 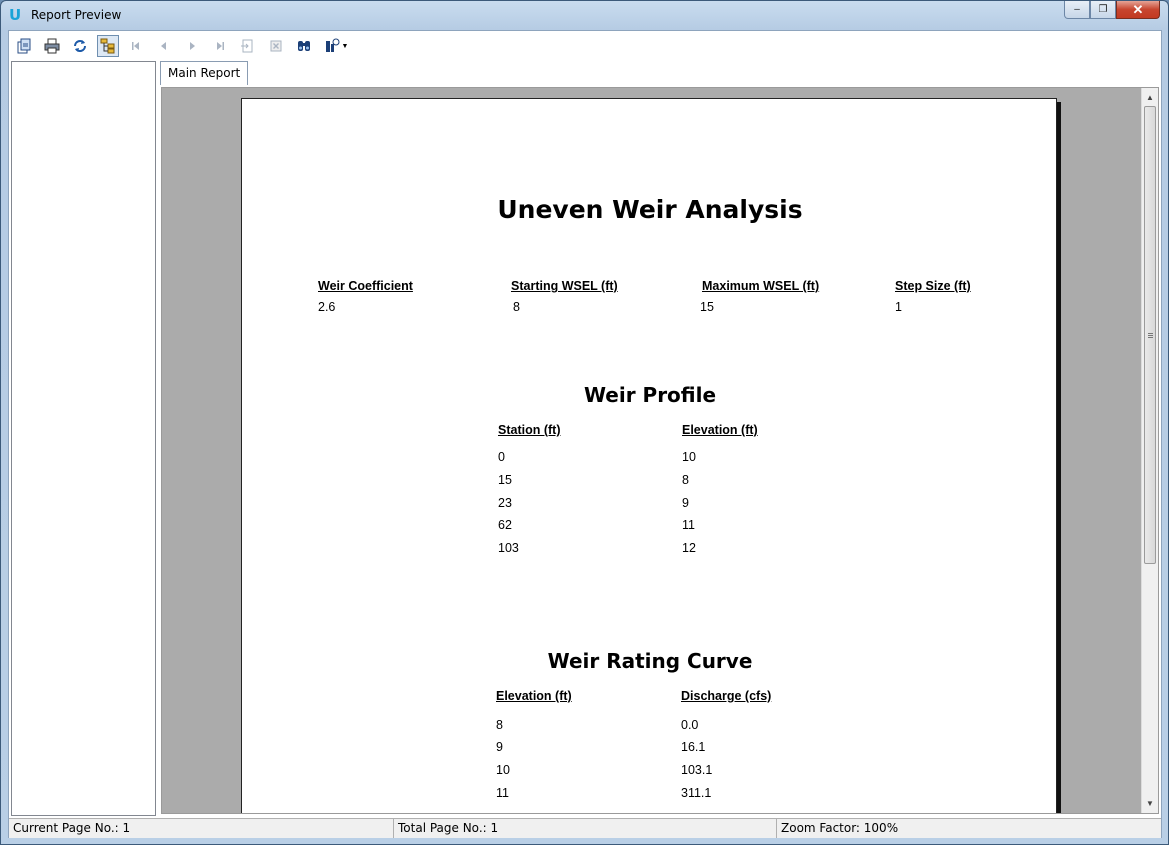 I want to click on scroll-thumb, so click(x=1150, y=335).